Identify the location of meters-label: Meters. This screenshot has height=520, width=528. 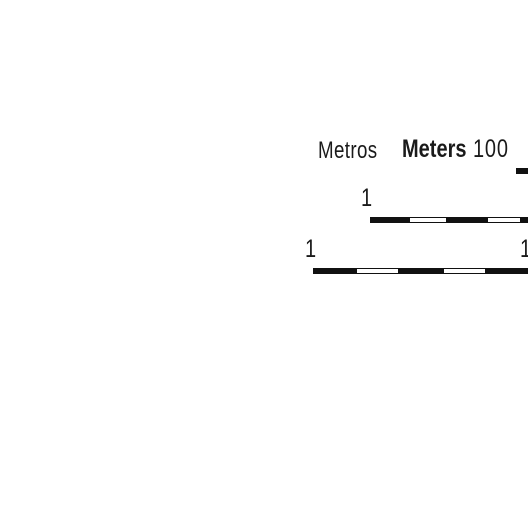
(434, 149).